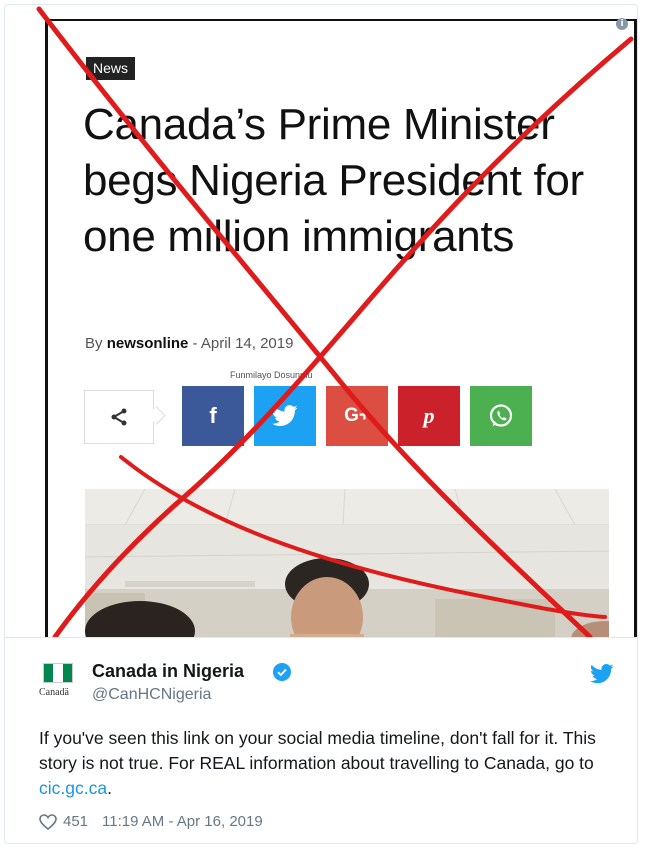  I want to click on like-count: 451, so click(75, 821).